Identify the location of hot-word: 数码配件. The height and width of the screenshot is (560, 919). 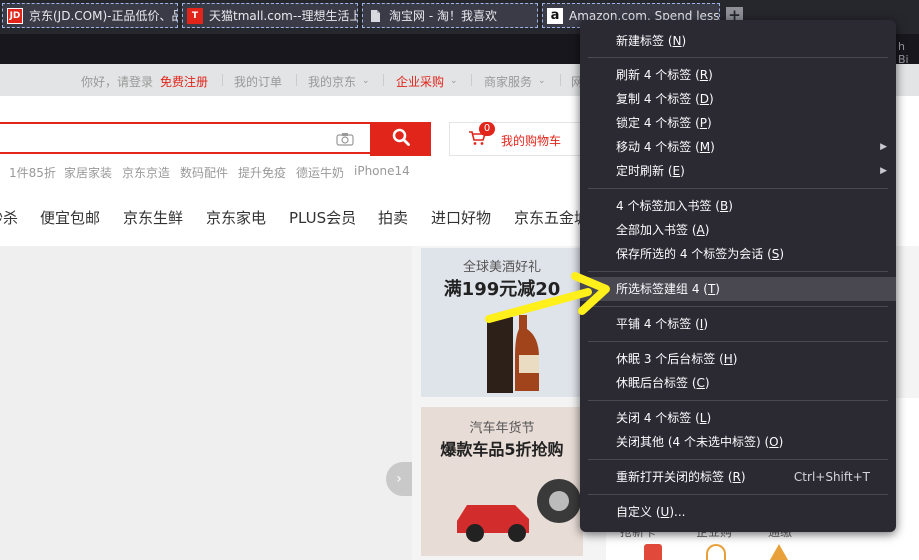
(204, 172).